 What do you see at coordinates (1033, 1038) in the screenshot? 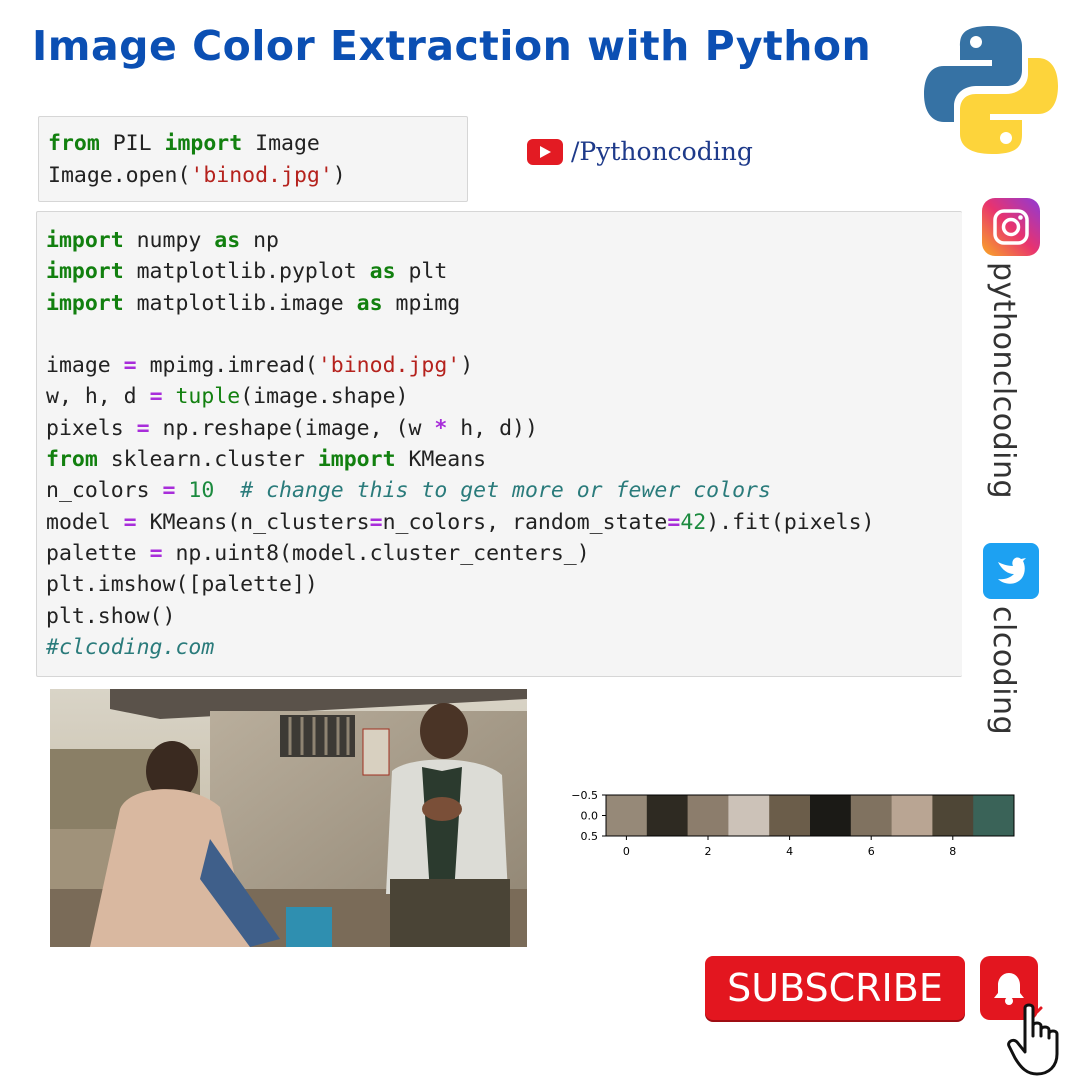
I see `hand-cursor-icon` at bounding box center [1033, 1038].